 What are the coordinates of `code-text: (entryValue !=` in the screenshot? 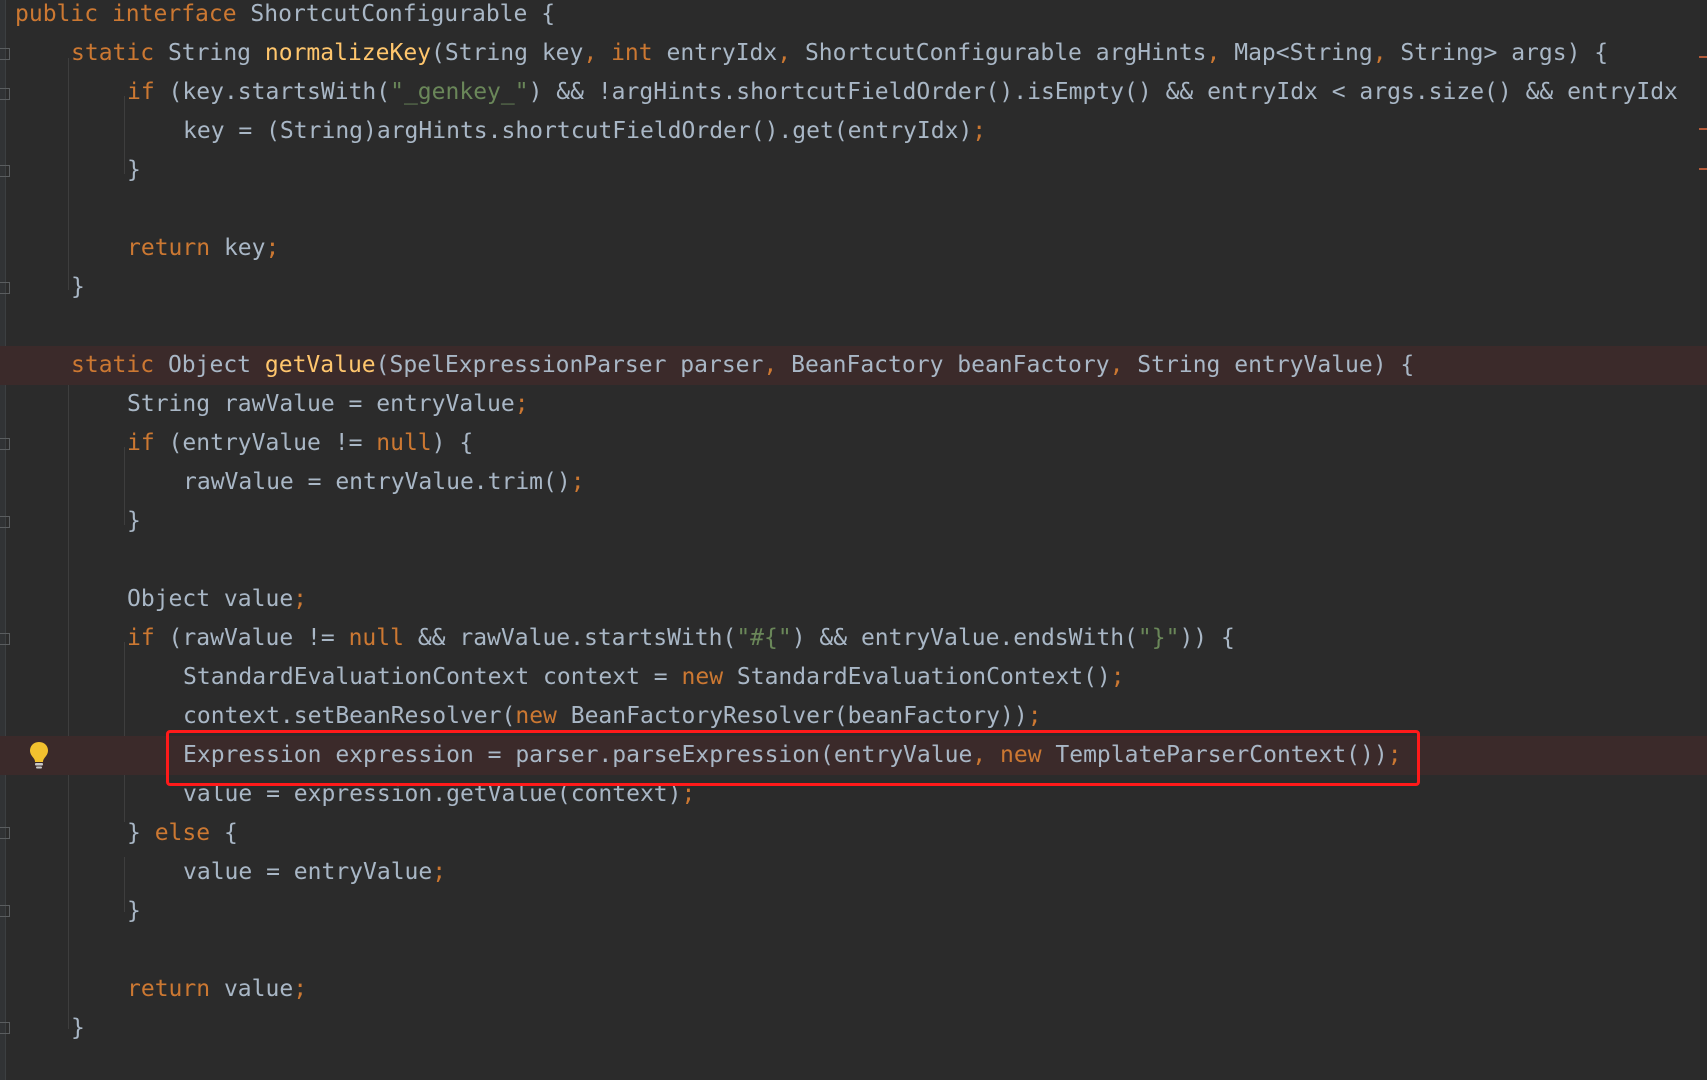 It's located at (265, 443).